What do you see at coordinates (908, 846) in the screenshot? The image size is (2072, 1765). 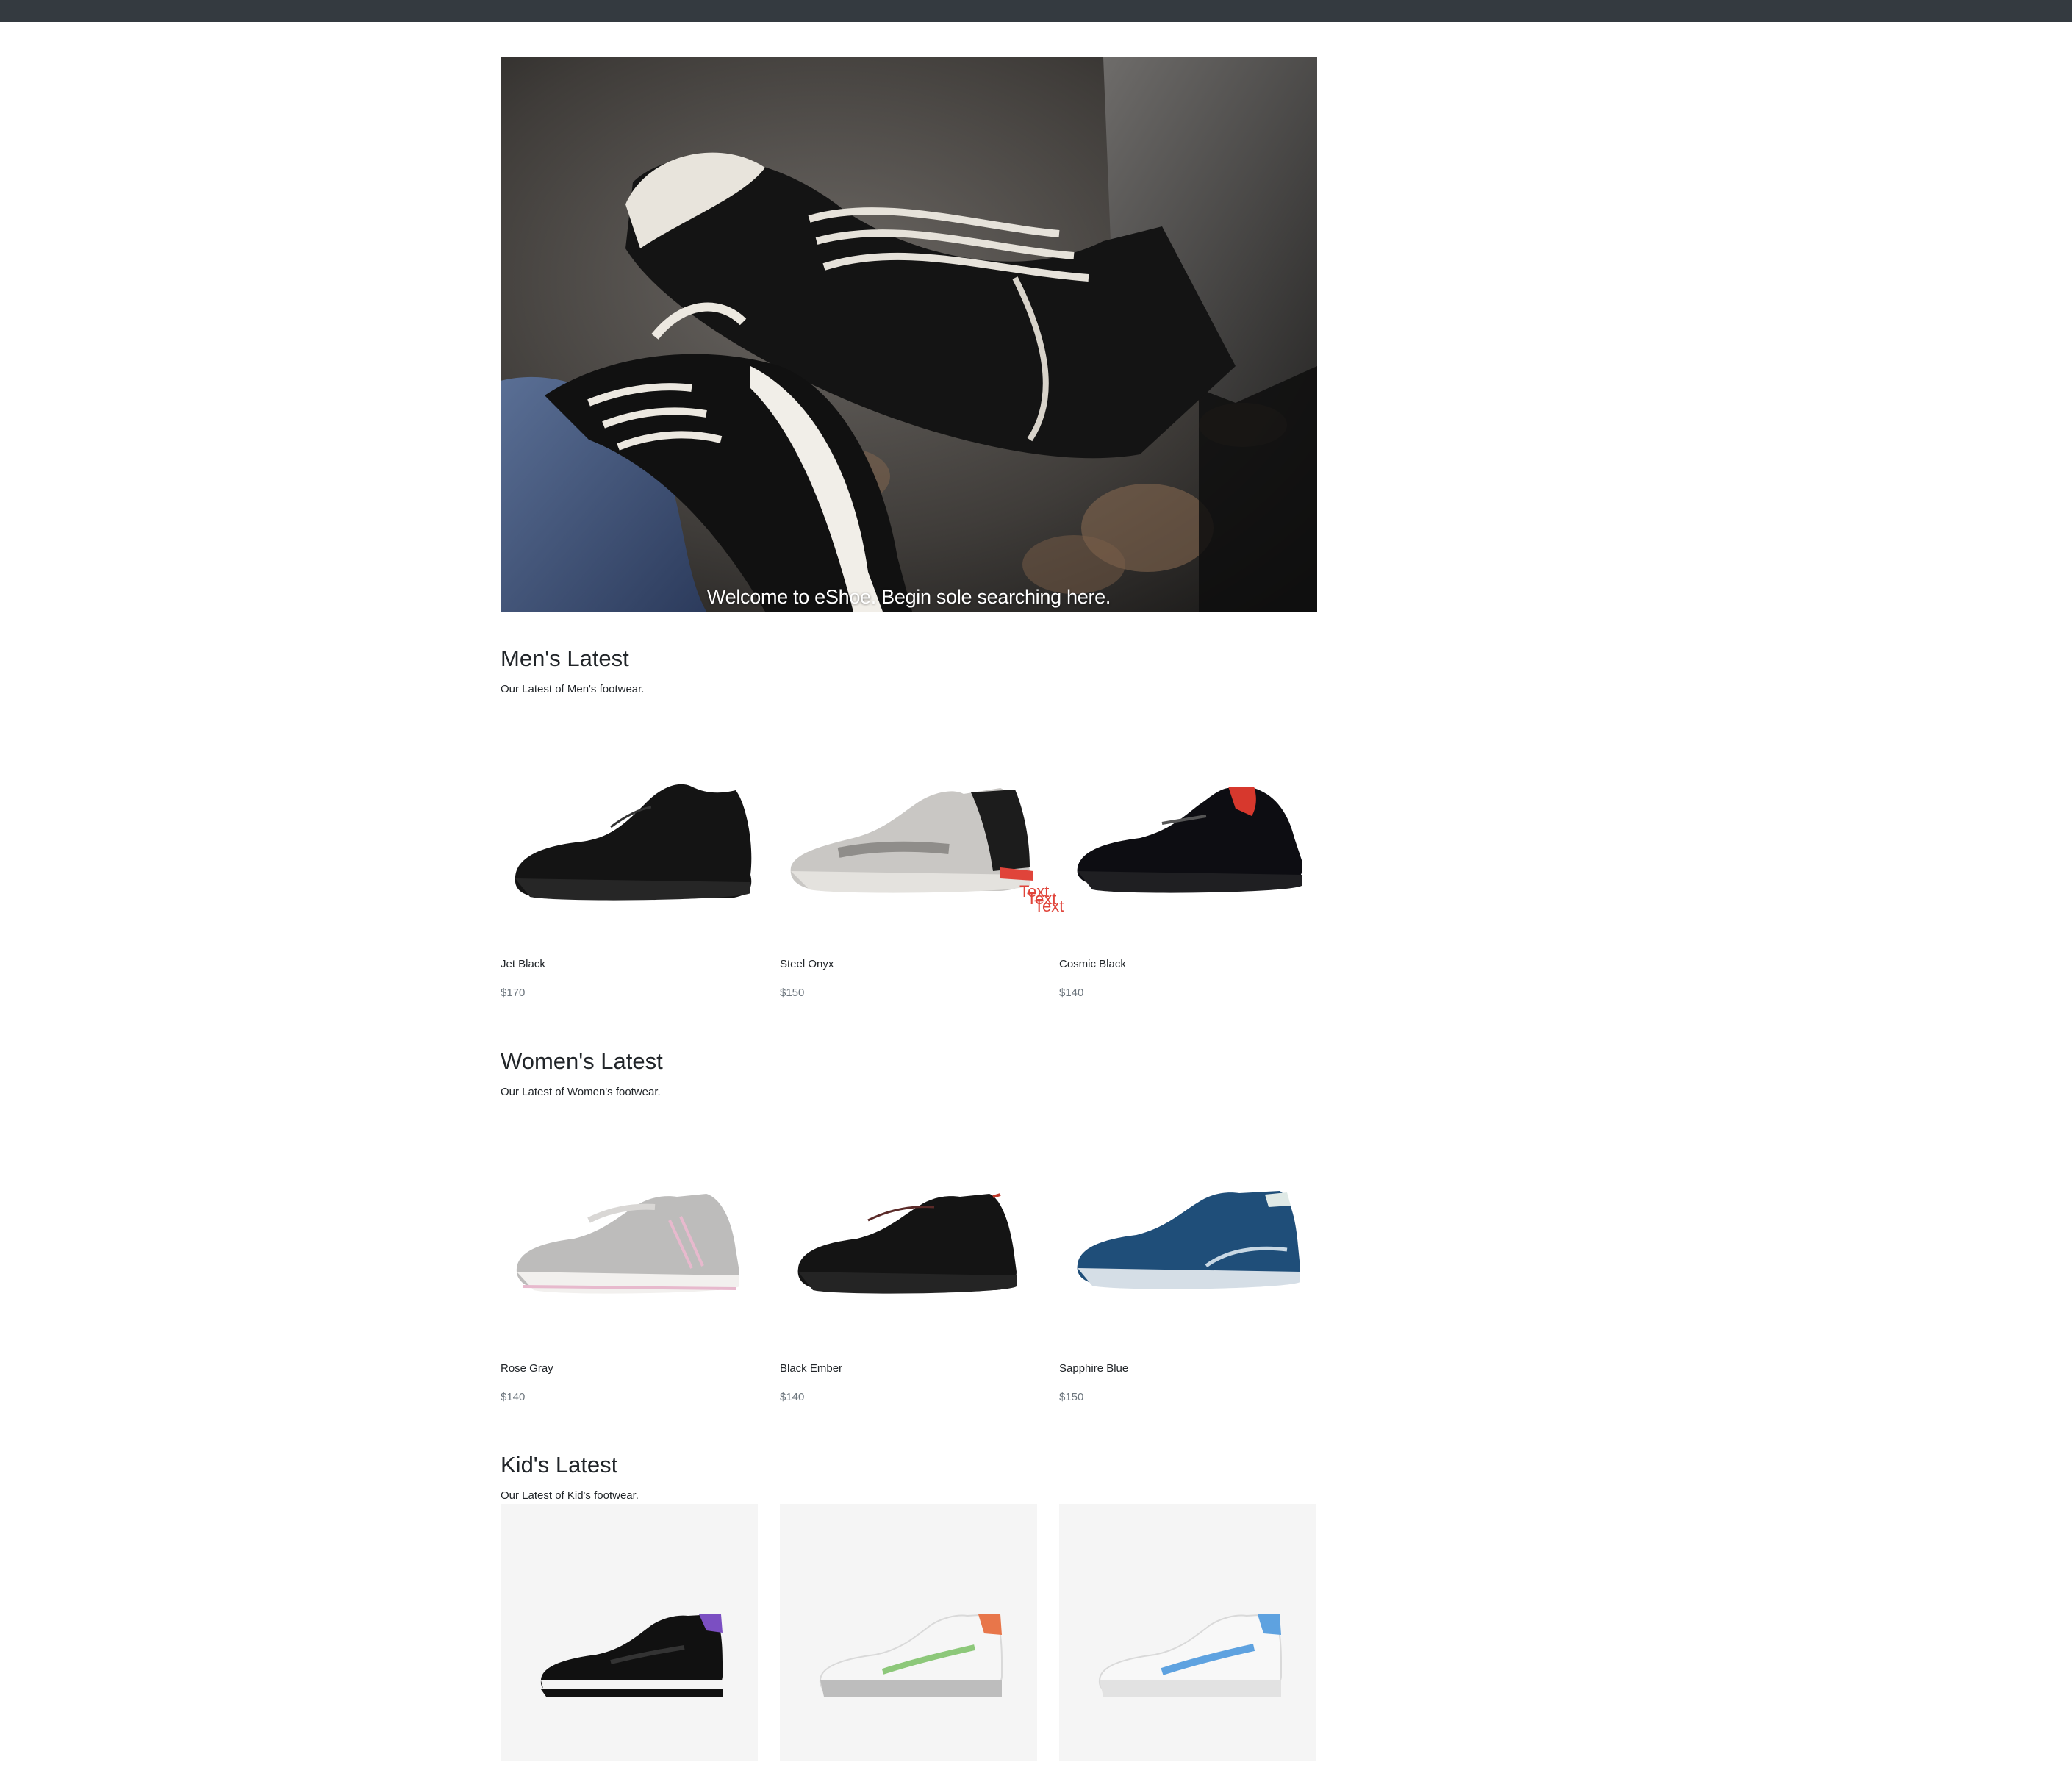 I see `product-image-steel-onyx` at bounding box center [908, 846].